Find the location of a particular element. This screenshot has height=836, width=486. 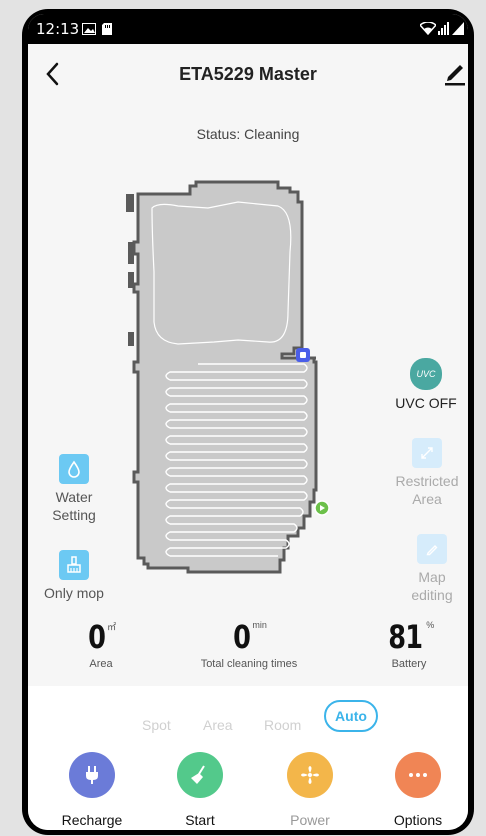

restricted-area-button: Restricted Area is located at coordinates (427, 473).